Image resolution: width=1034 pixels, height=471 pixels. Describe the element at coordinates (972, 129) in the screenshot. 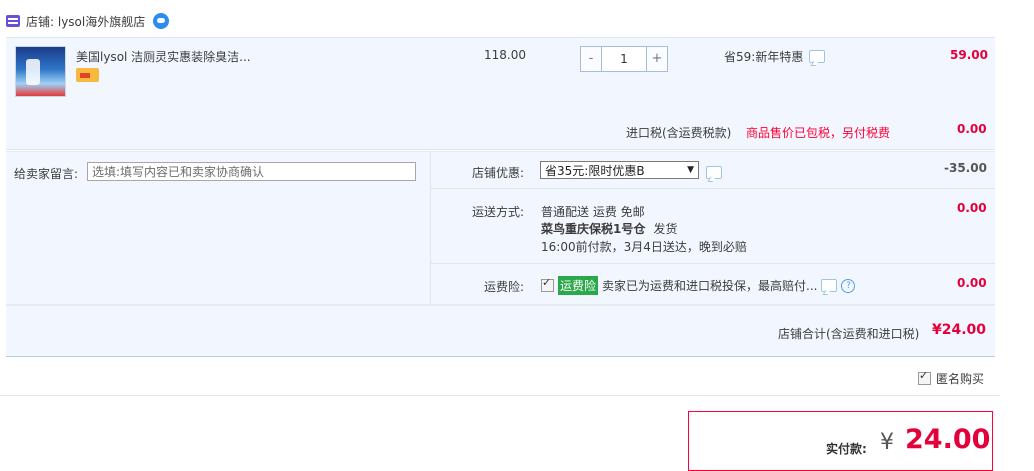

I see `tax-amount: 0.00` at that location.